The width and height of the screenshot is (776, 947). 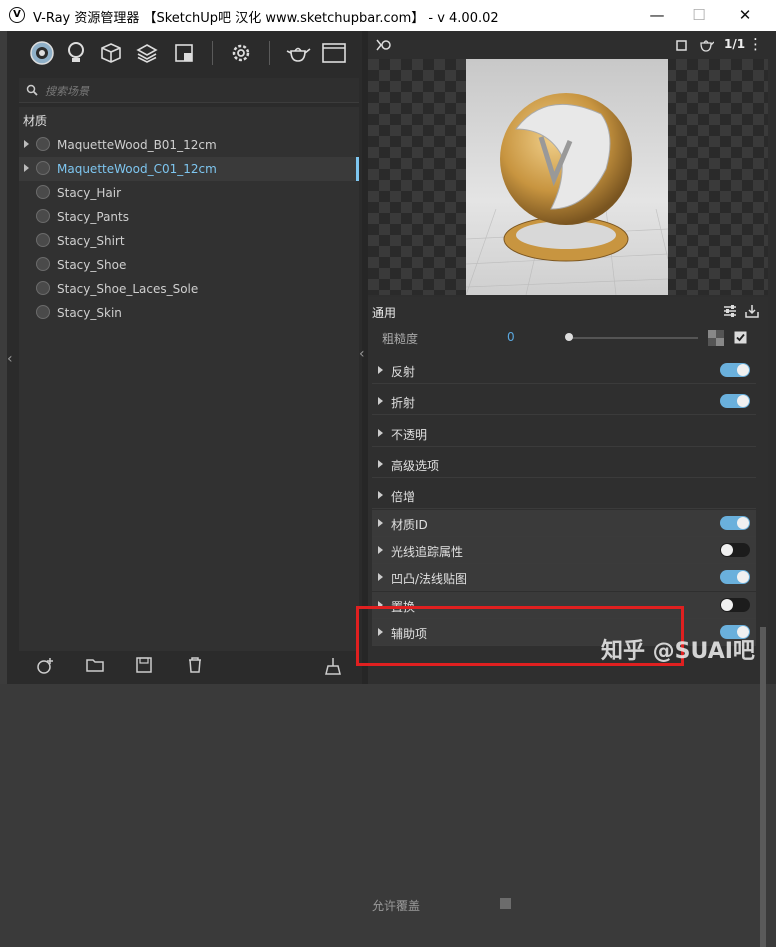 What do you see at coordinates (564, 495) in the screenshot?
I see `property-section-header: 倍增` at bounding box center [564, 495].